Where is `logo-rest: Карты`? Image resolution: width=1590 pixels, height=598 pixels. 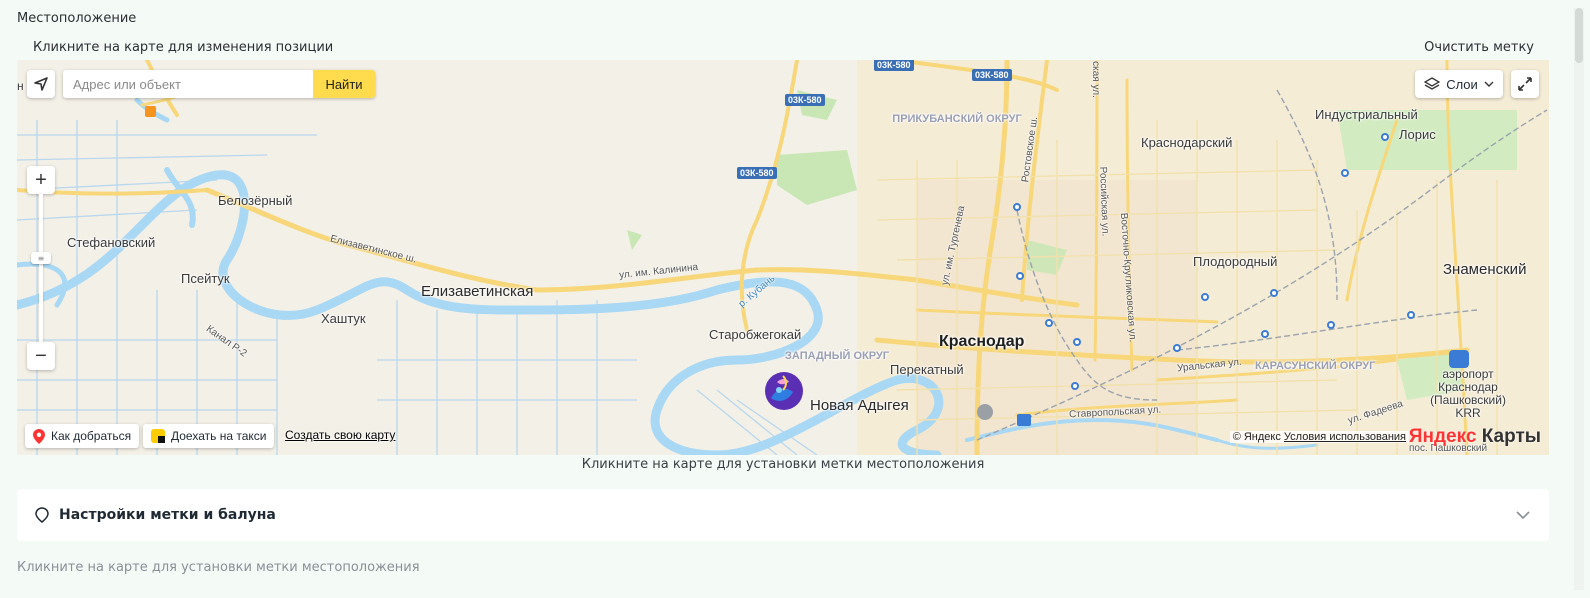
logo-rest: Карты is located at coordinates (1508, 436).